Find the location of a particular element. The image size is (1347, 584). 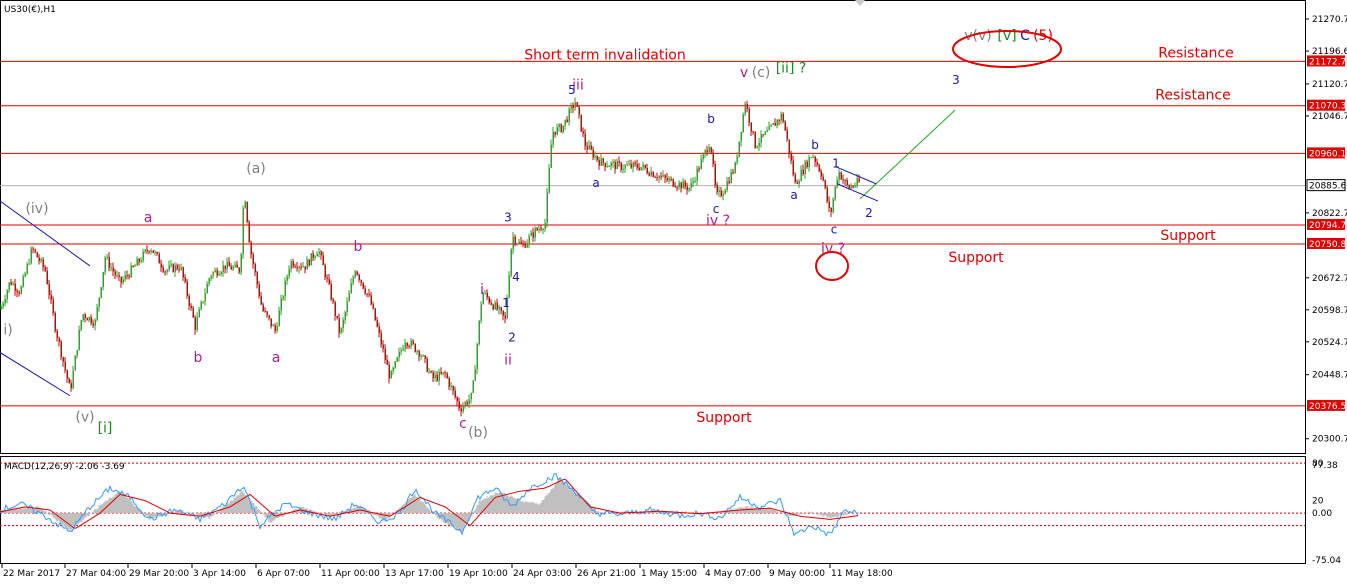

wave-label: 5 is located at coordinates (572, 90).